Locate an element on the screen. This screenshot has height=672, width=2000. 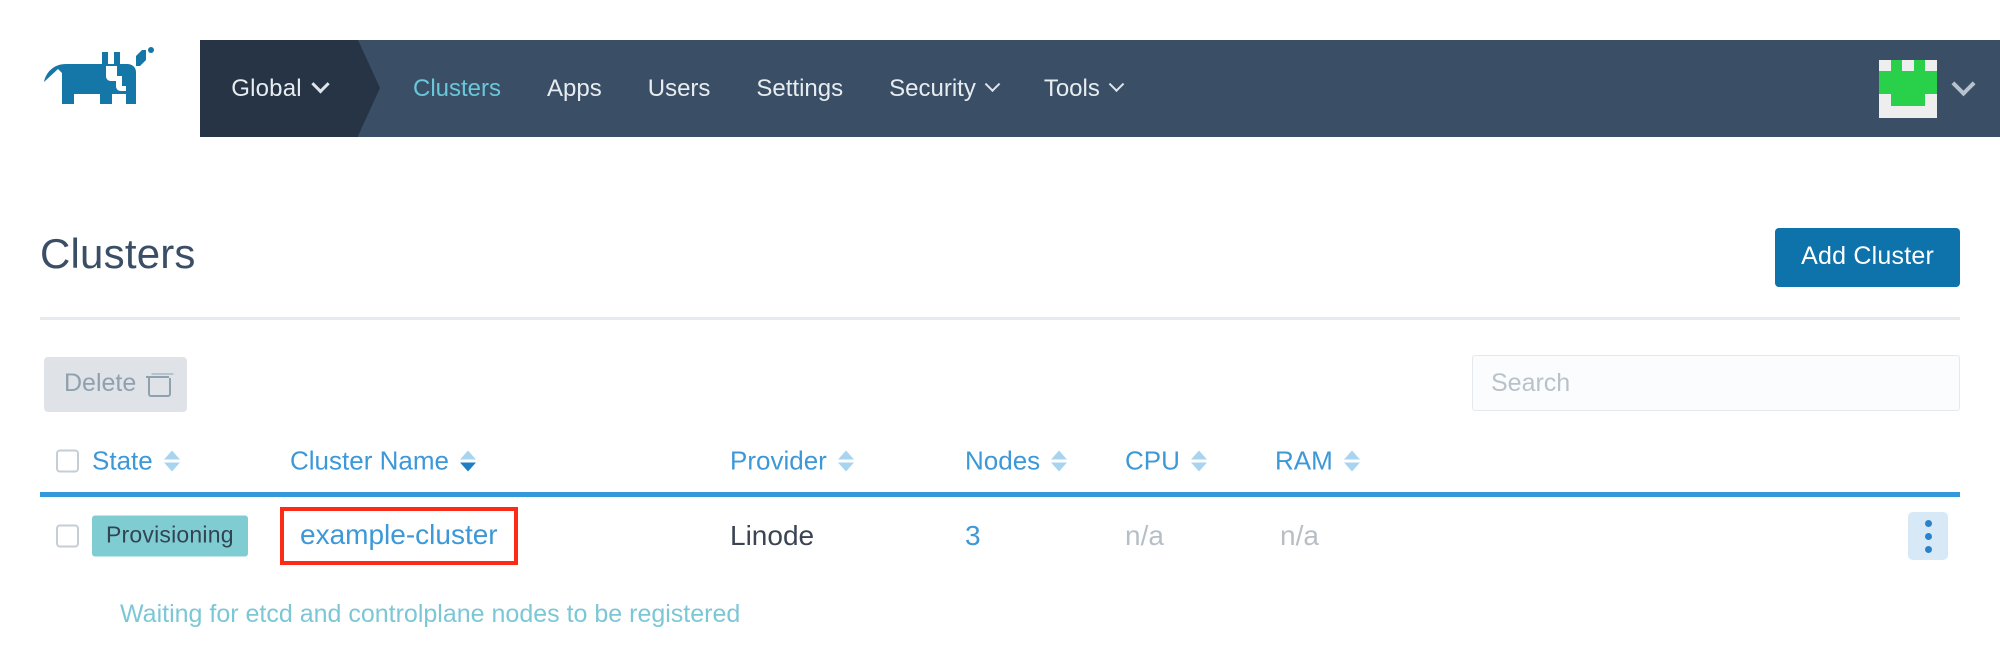
select-all-checkbox is located at coordinates (67, 461).